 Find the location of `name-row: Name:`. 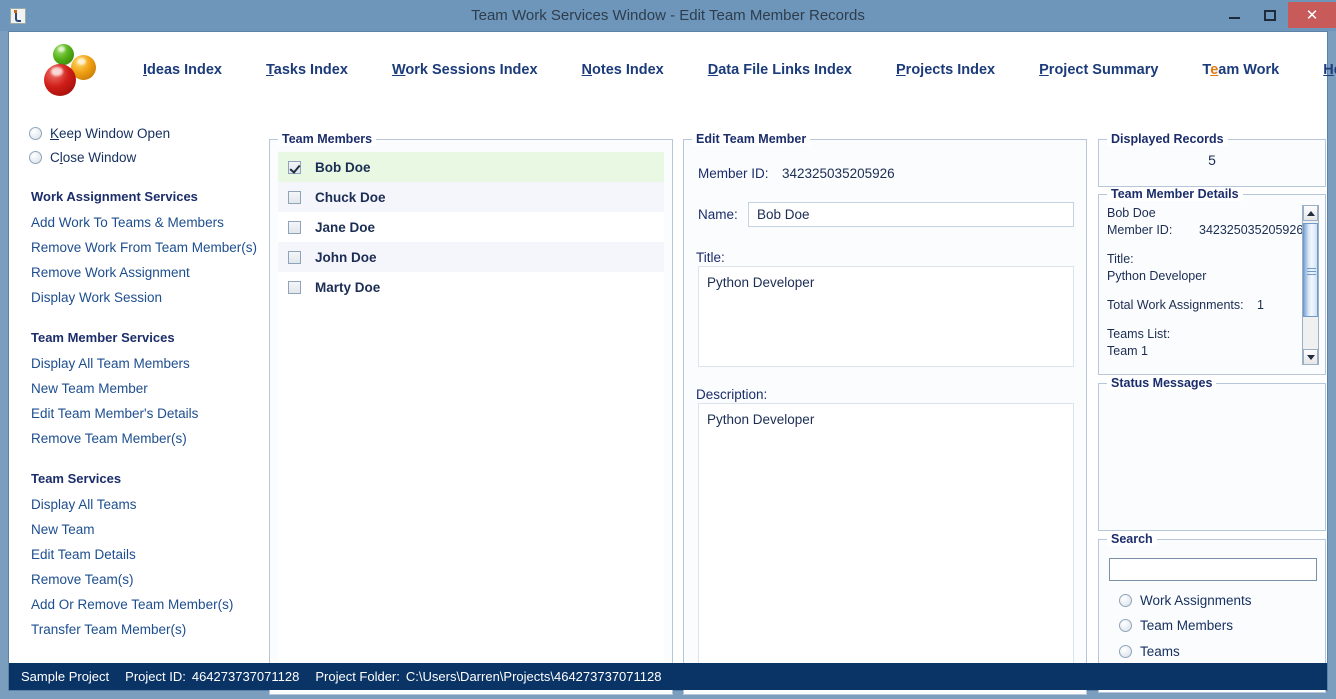

name-row: Name: is located at coordinates (886, 214).